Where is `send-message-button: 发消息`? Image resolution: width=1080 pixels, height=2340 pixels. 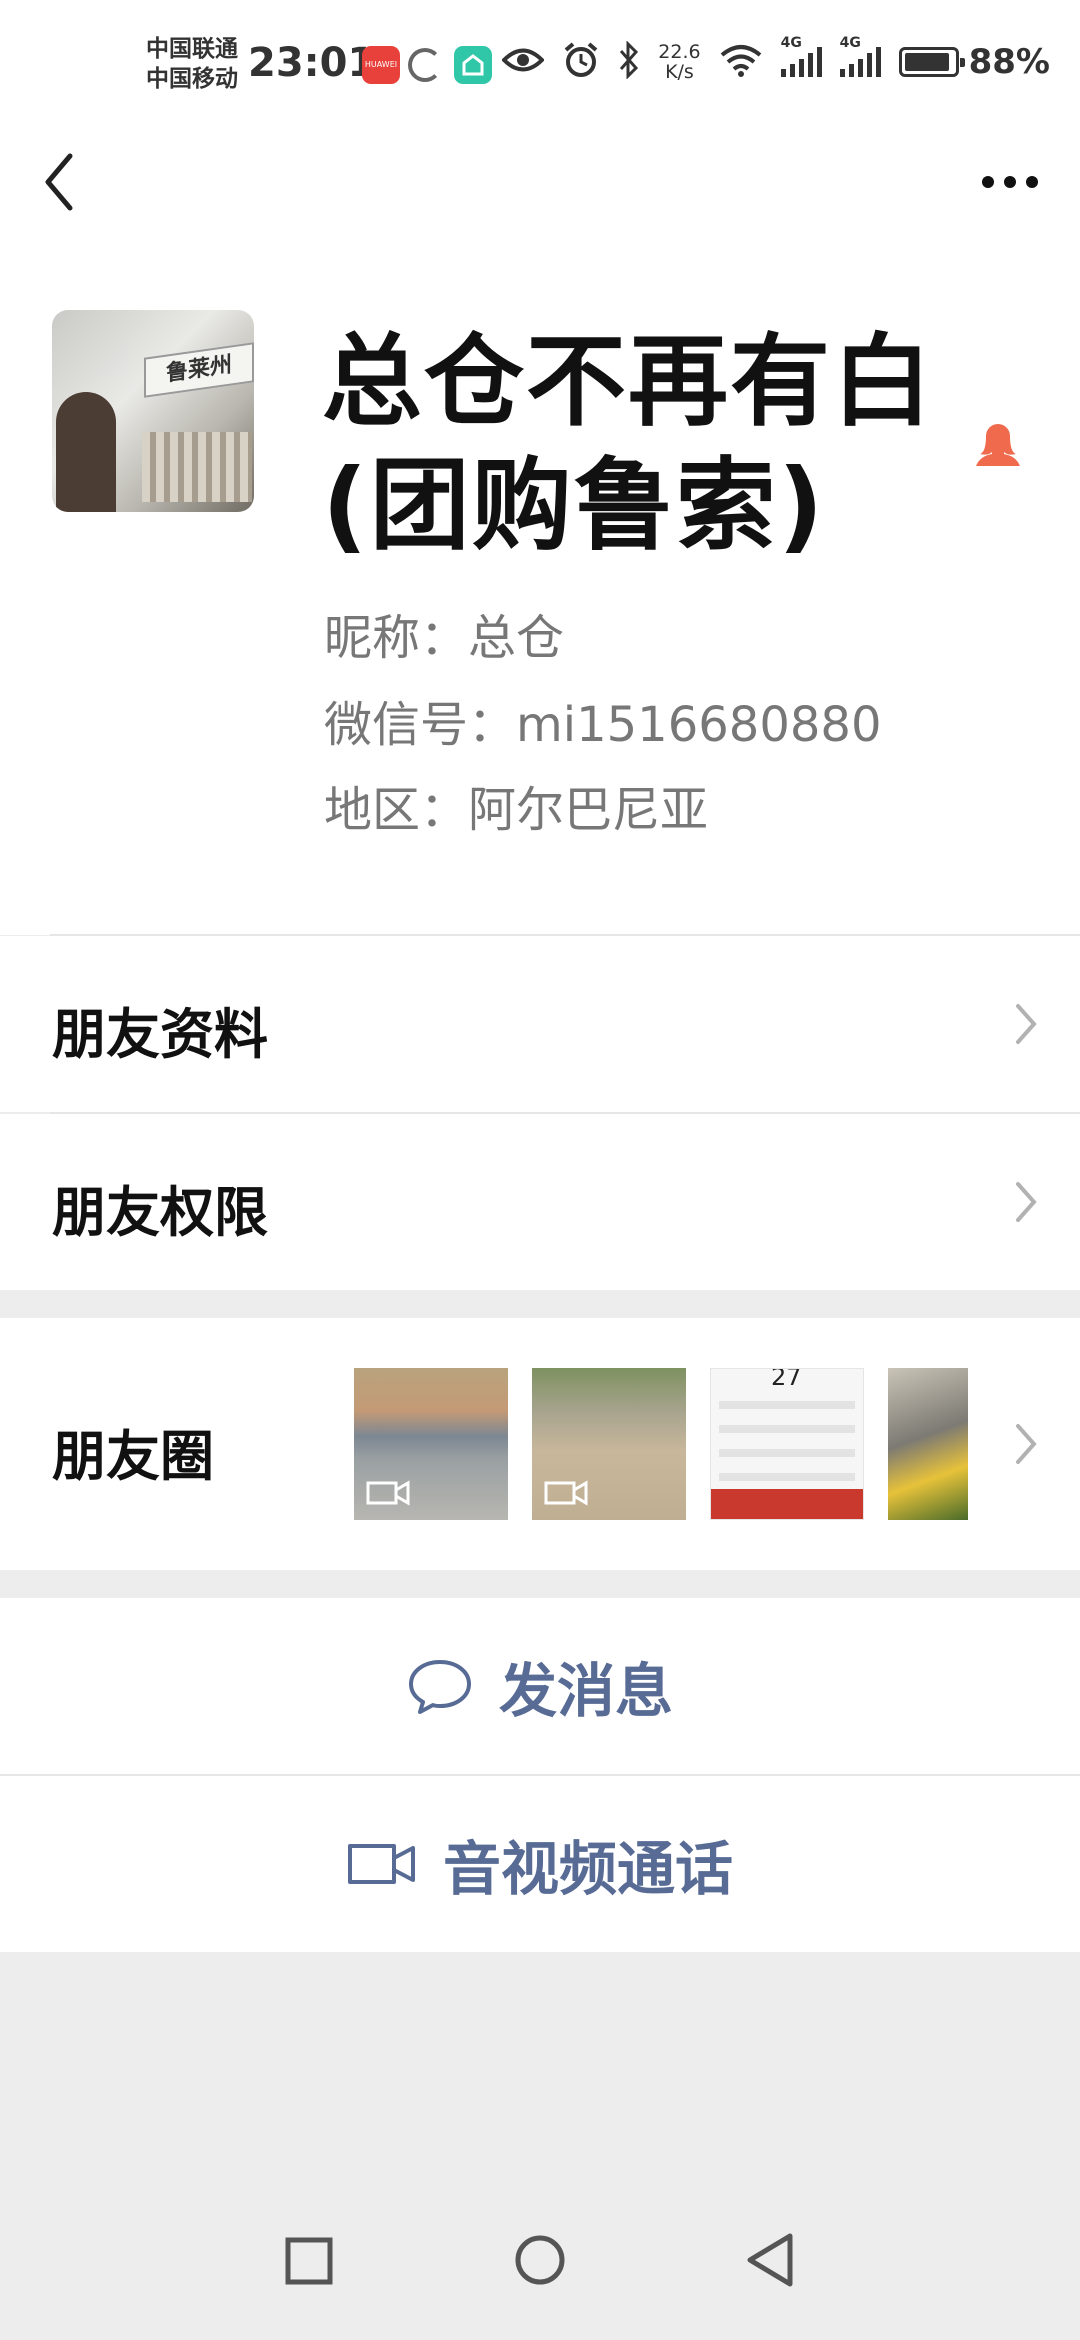 send-message-button: 发消息 is located at coordinates (540, 1687).